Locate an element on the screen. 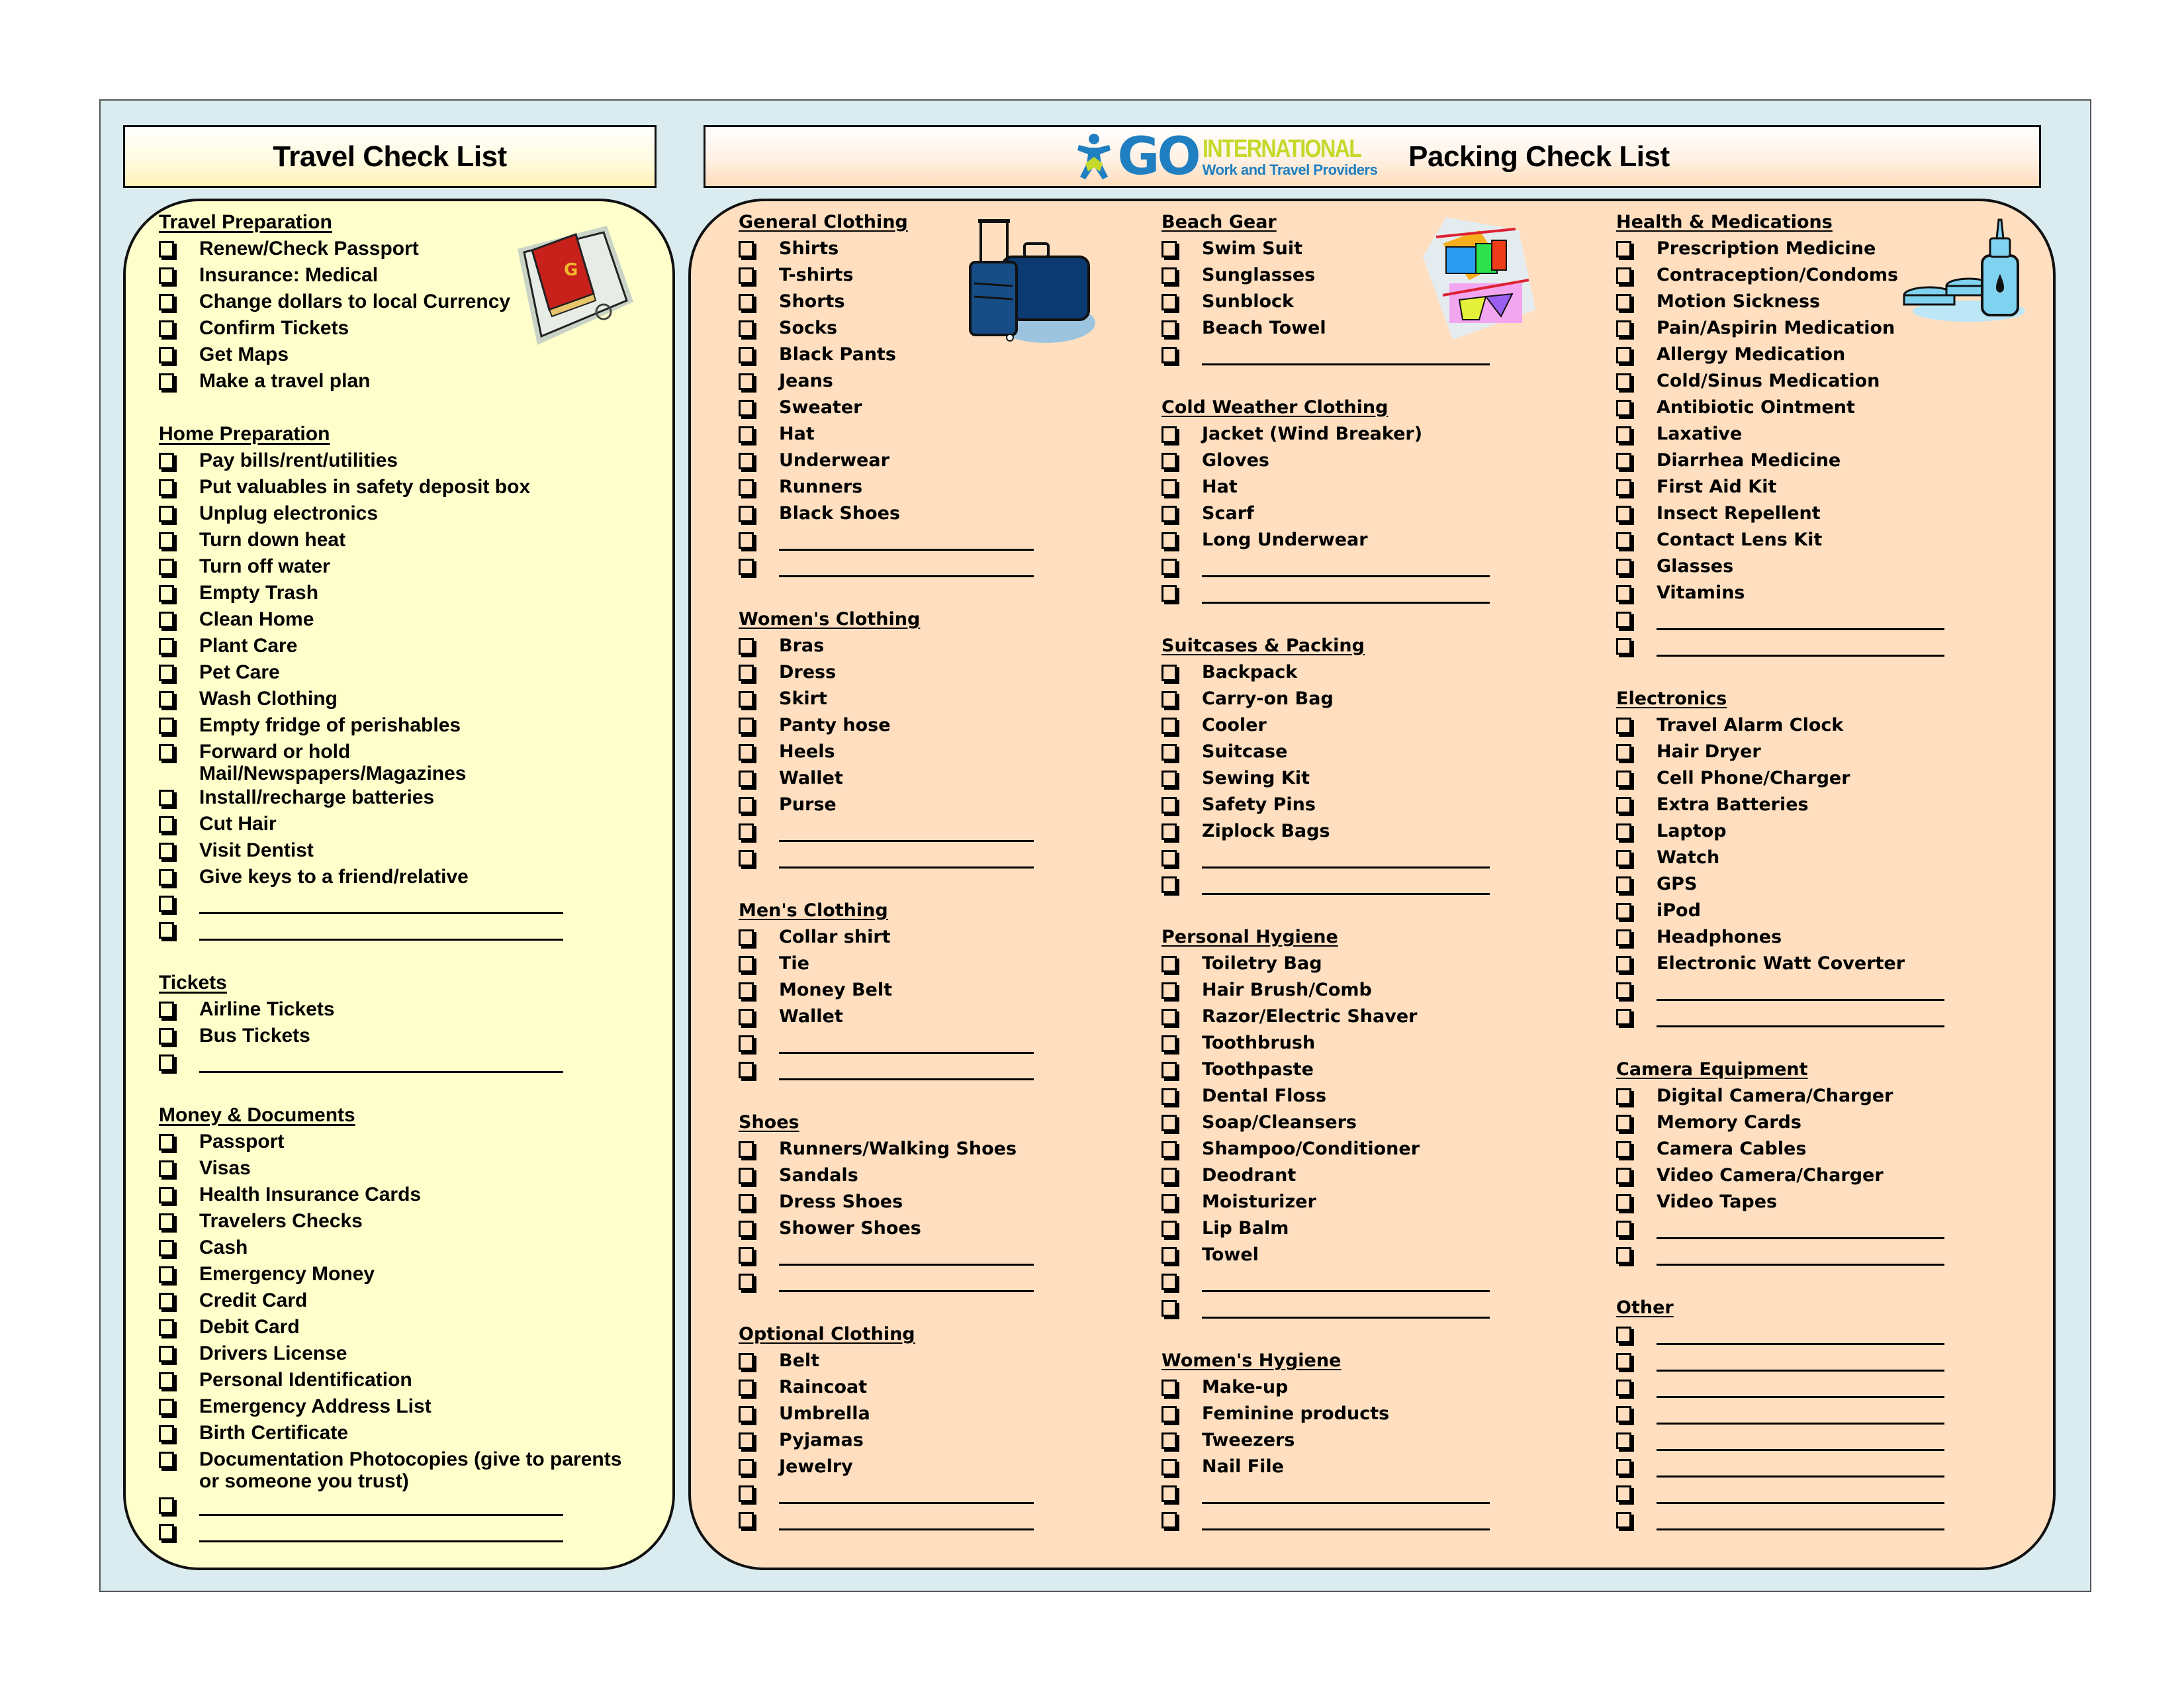 The image size is (2184, 1688). checklist-item: First Aid Kit is located at coordinates (1780, 487).